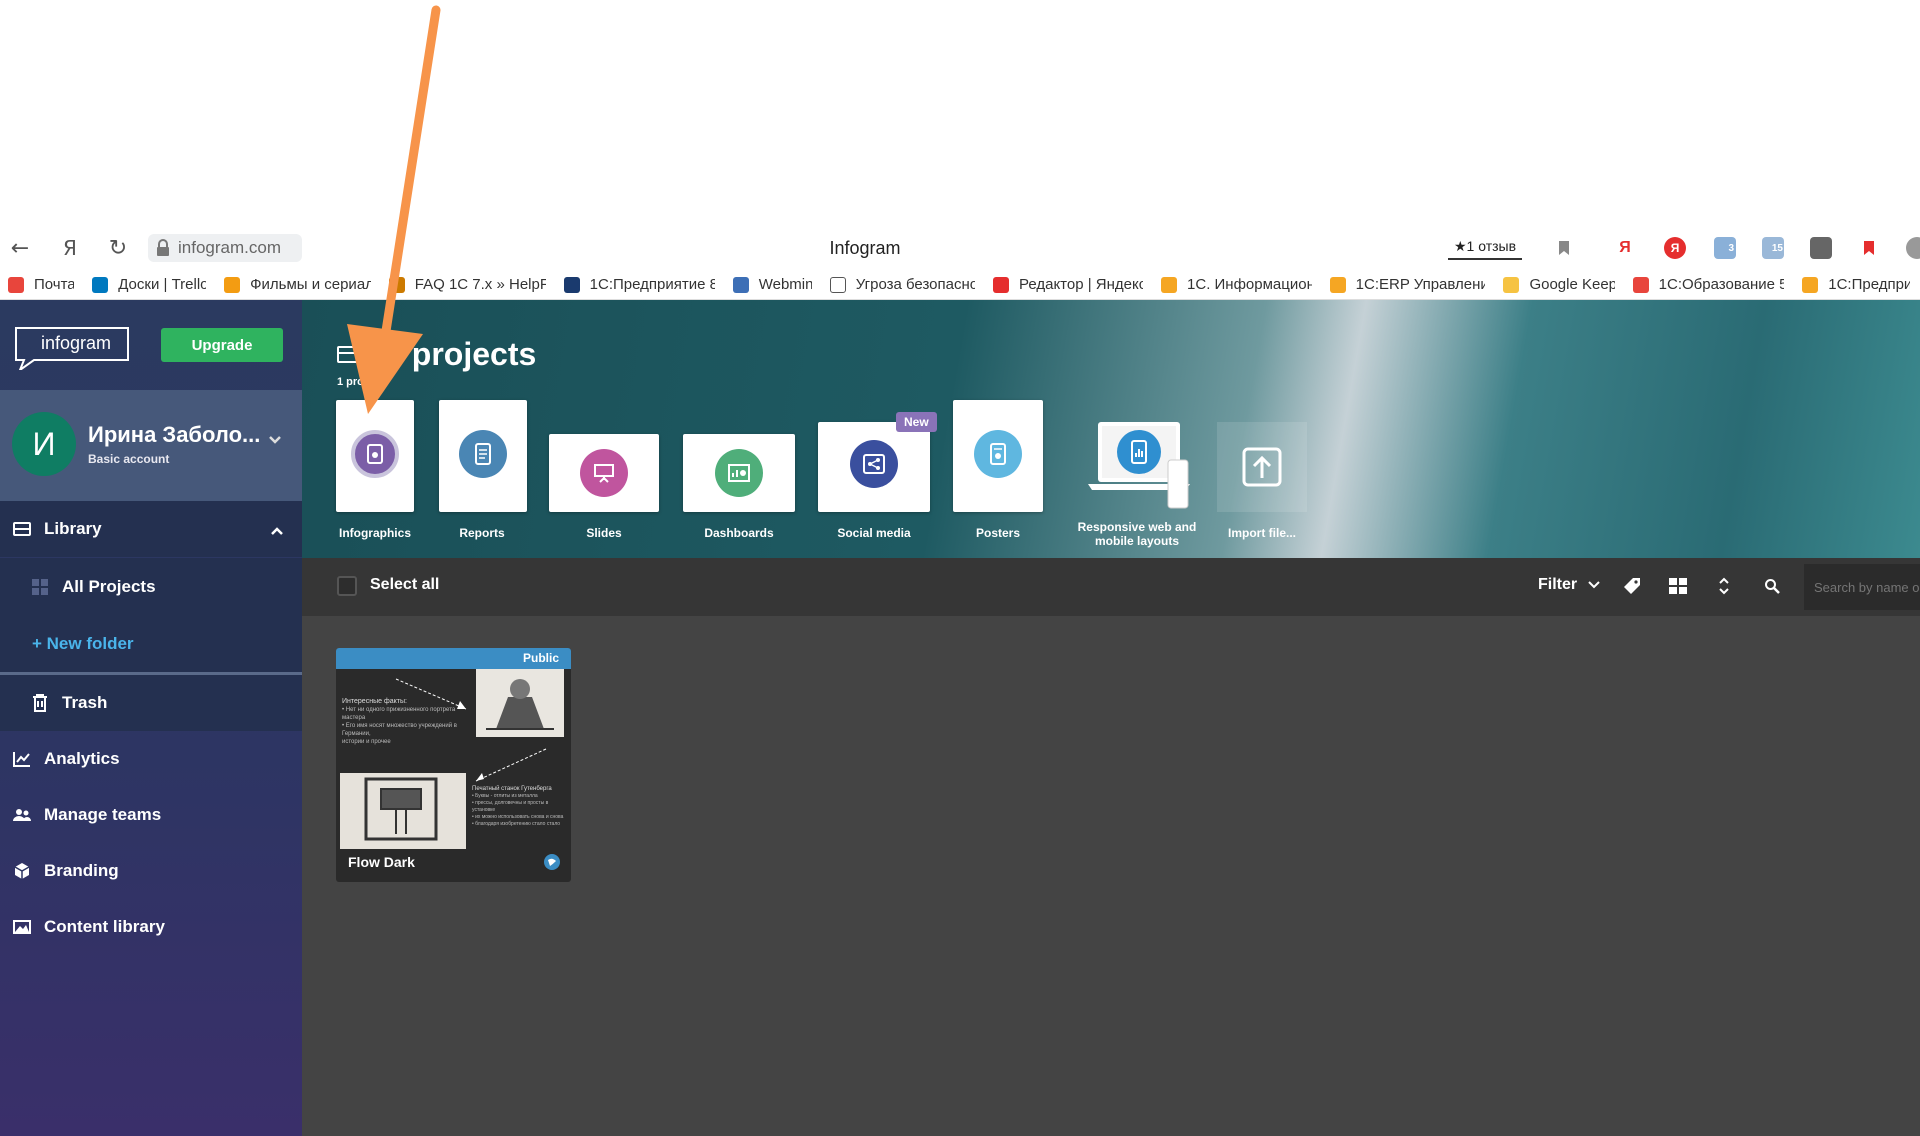  What do you see at coordinates (22, 759) in the screenshot?
I see `analytics-icon` at bounding box center [22, 759].